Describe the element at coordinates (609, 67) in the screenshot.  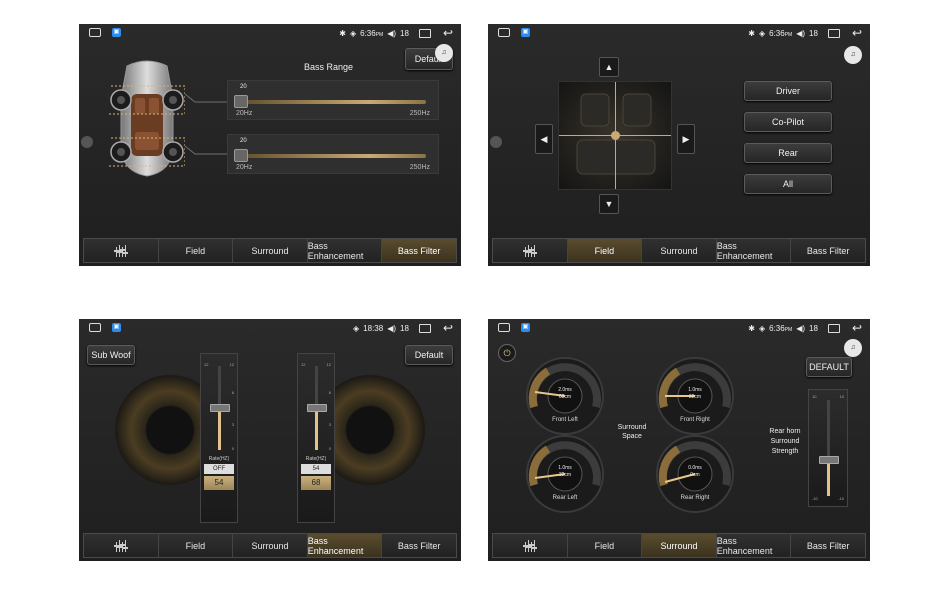
I see `arrow-up-button: ▲` at that location.